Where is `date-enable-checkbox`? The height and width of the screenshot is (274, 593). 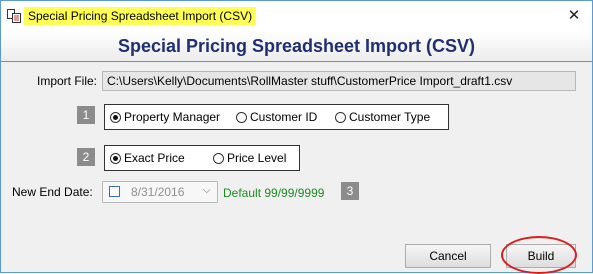
date-enable-checkbox is located at coordinates (114, 191).